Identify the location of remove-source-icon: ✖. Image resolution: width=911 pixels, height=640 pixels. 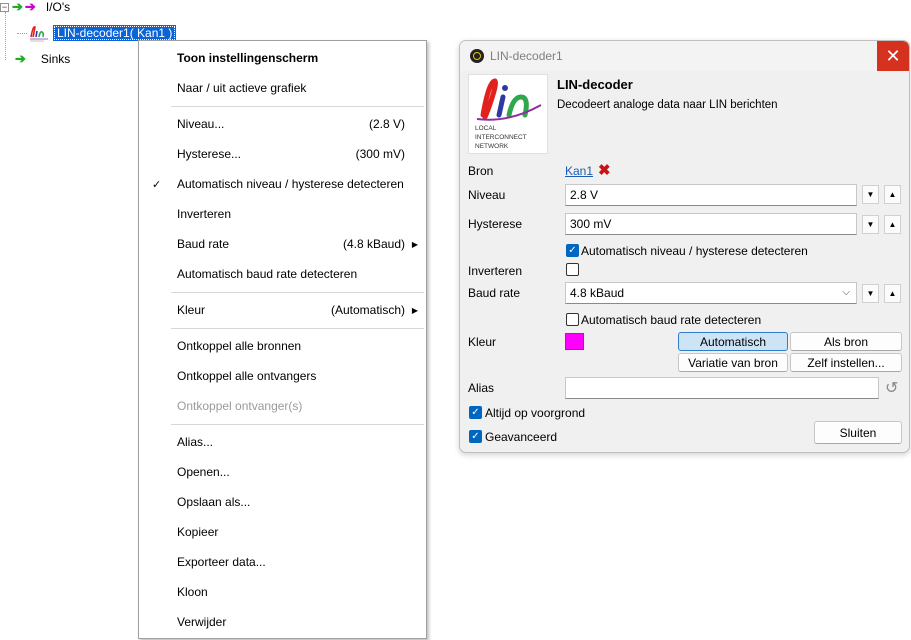
(604, 170).